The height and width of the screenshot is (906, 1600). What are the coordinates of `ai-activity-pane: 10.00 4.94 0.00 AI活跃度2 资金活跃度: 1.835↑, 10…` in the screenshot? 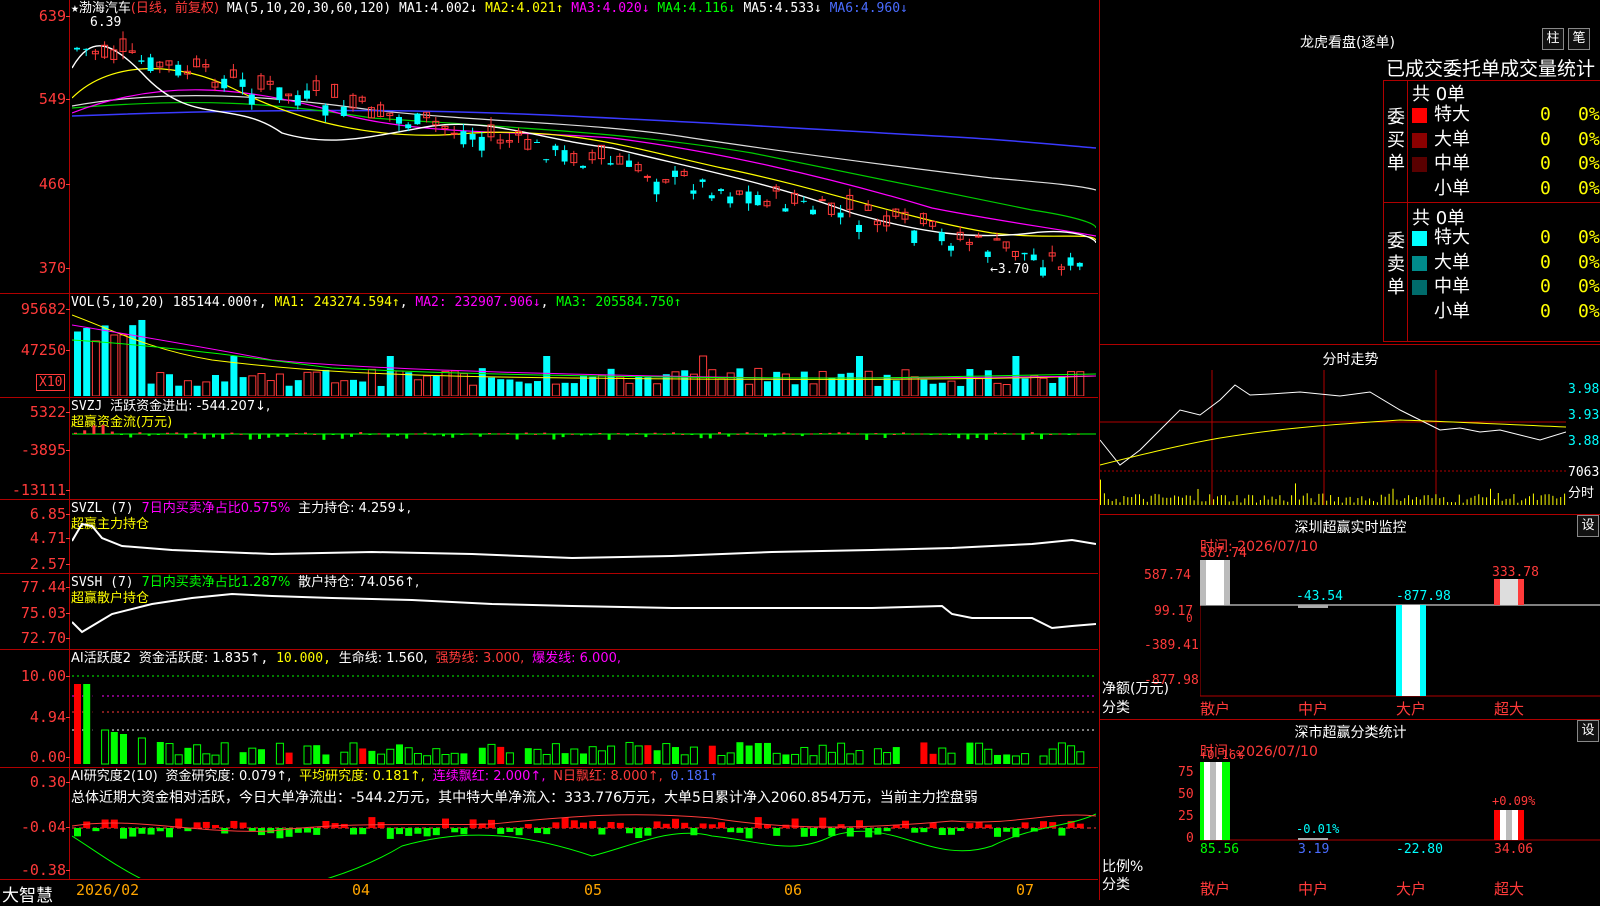 It's located at (549, 709).